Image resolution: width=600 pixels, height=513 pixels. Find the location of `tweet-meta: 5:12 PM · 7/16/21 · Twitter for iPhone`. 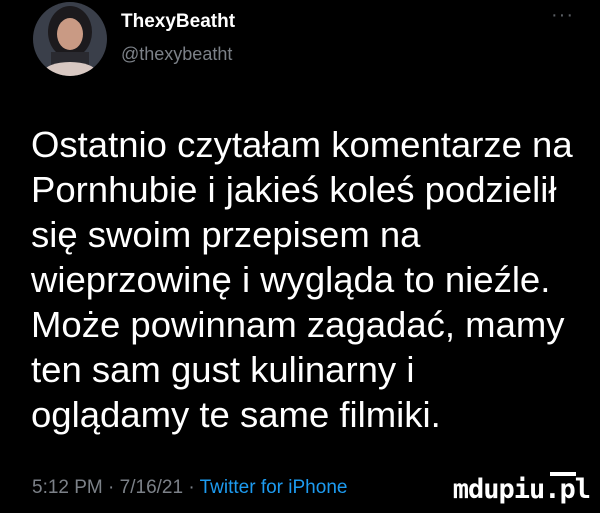

tweet-meta: 5:12 PM · 7/16/21 · Twitter for iPhone is located at coordinates (189, 488).